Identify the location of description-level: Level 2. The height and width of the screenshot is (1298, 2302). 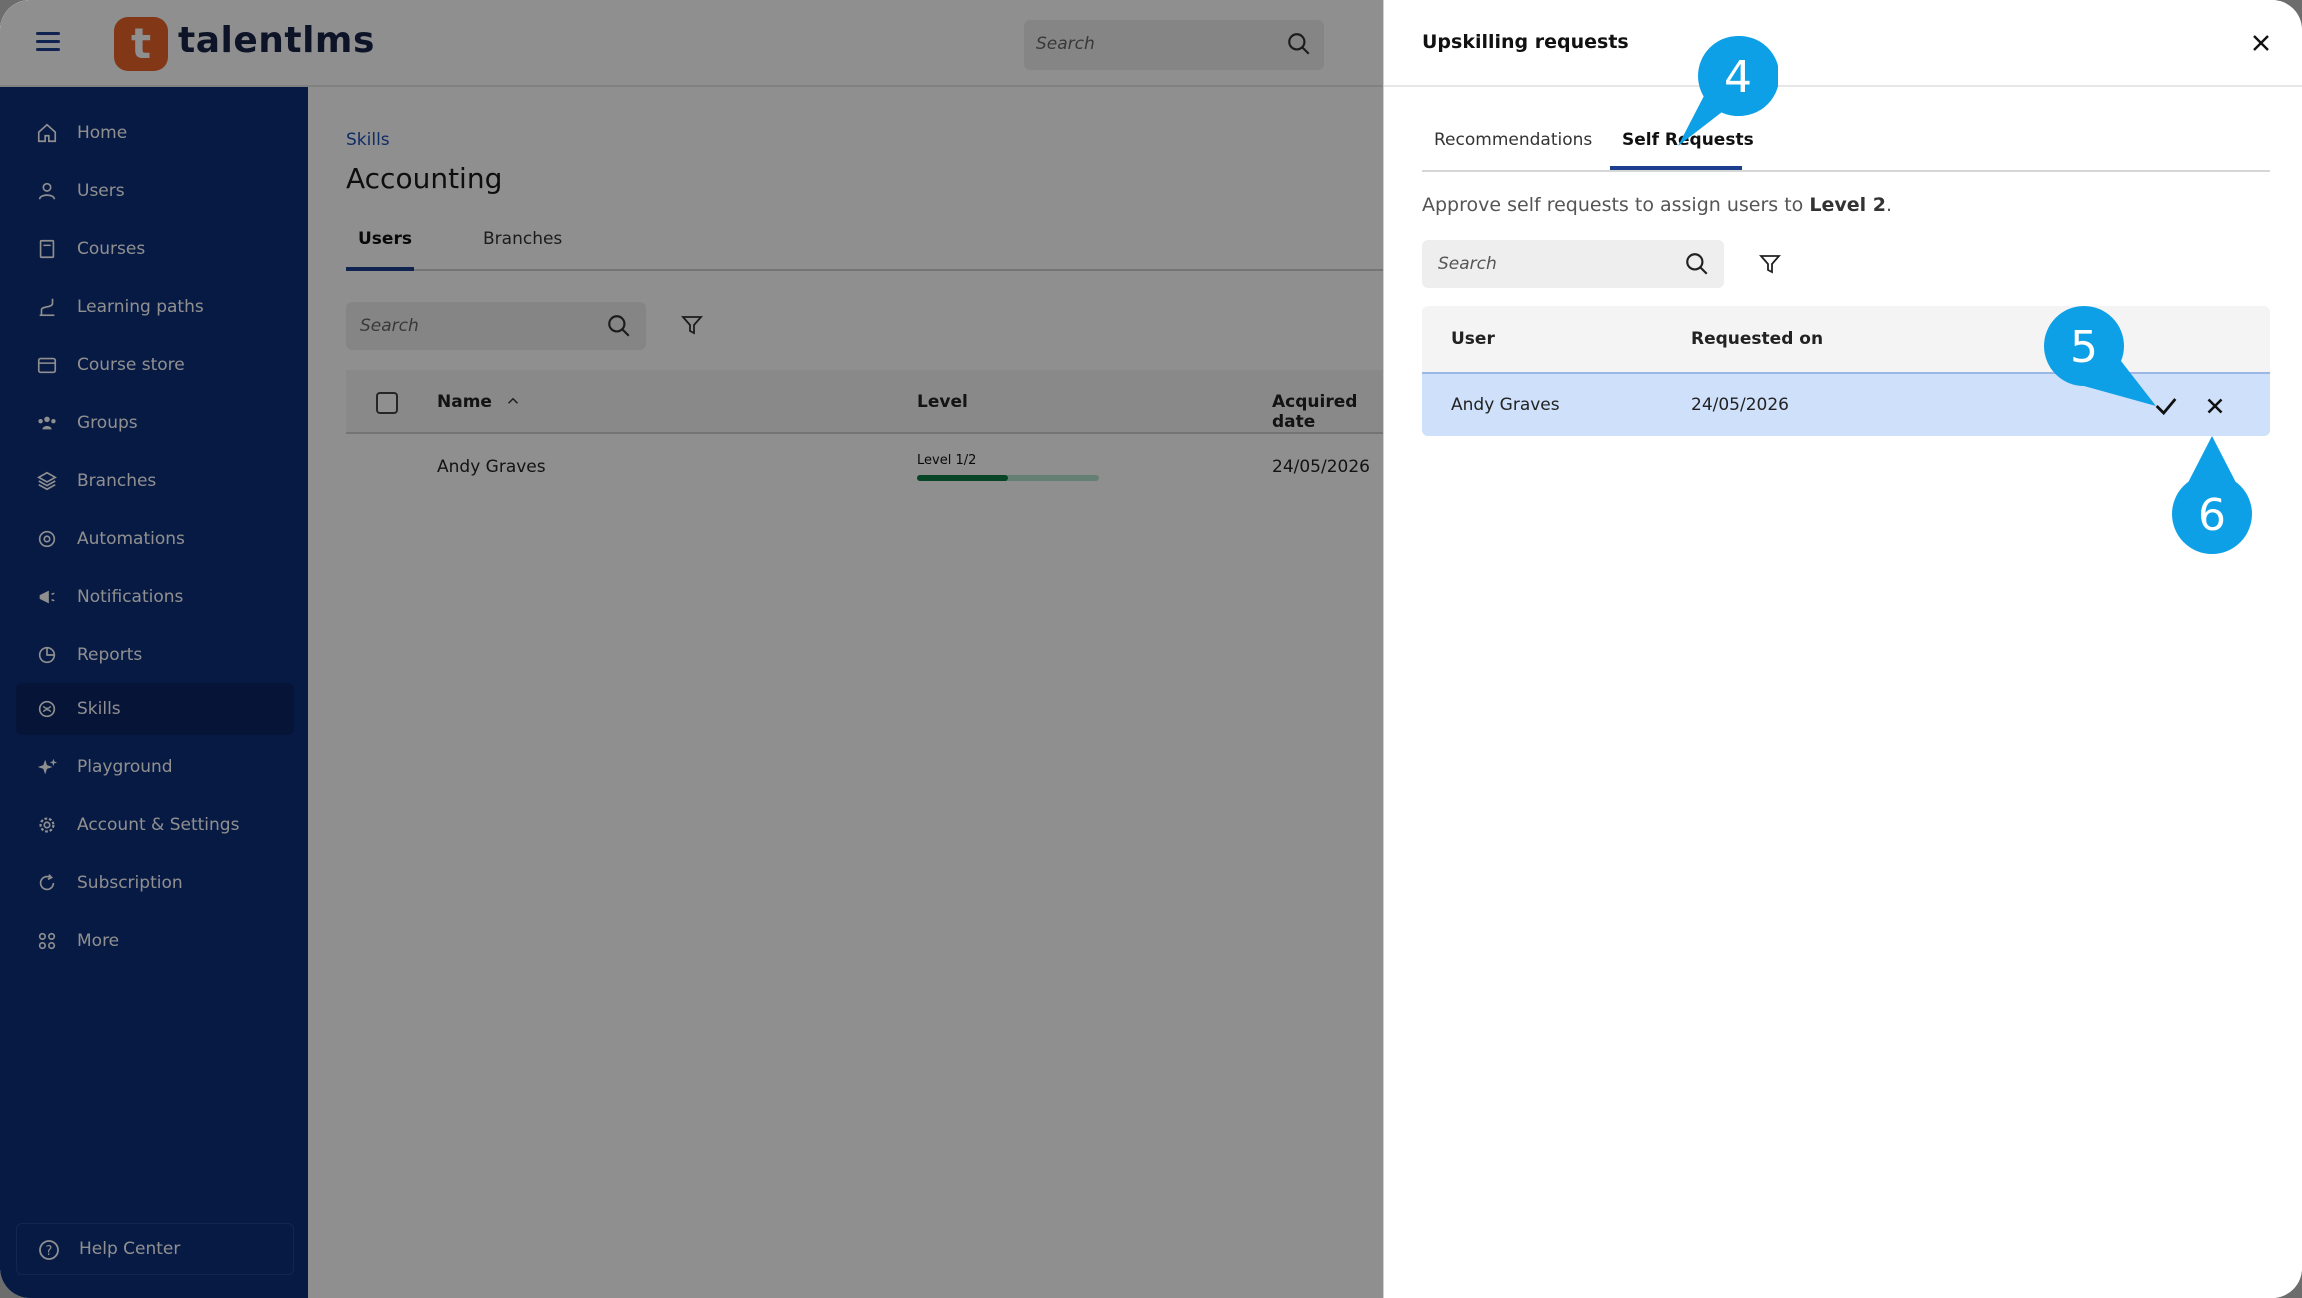
(1847, 205).